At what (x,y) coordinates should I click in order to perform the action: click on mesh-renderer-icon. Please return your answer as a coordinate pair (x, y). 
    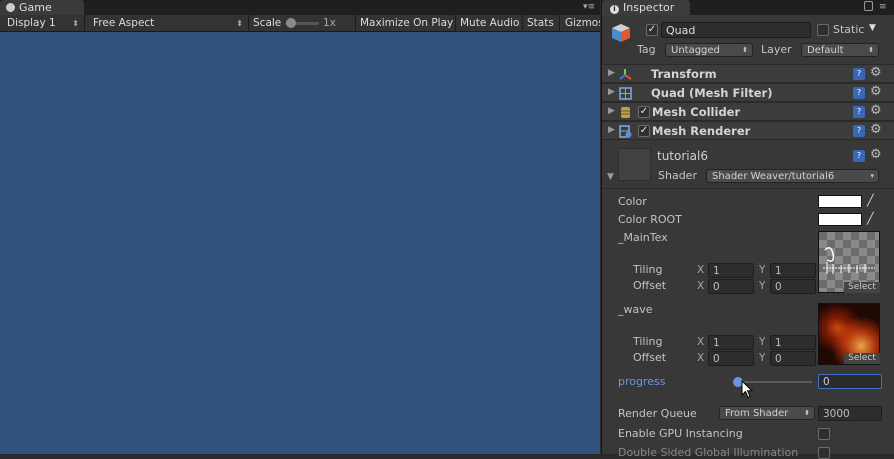
    Looking at the image, I should click on (625, 131).